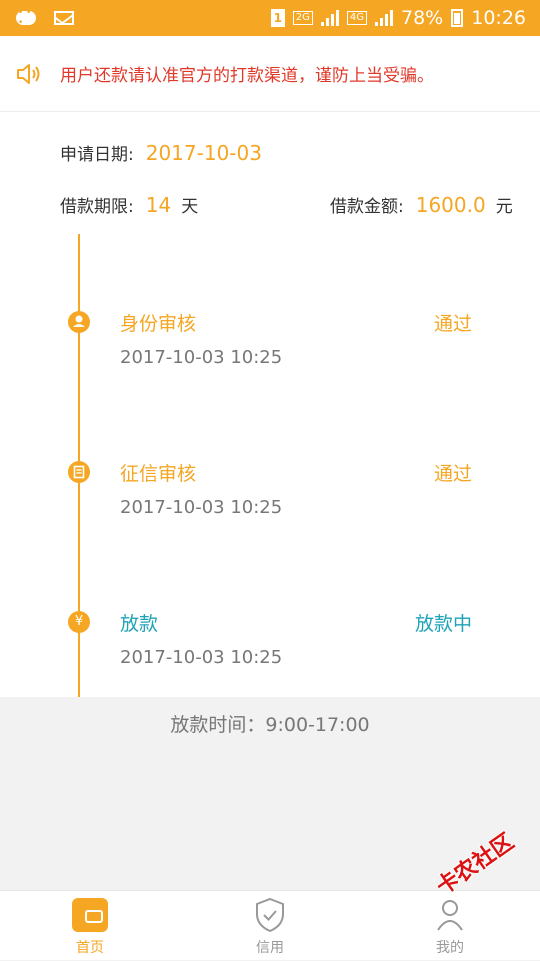 This screenshot has width=540, height=961. What do you see at coordinates (158, 324) in the screenshot?
I see `step-title: 身份审核` at bounding box center [158, 324].